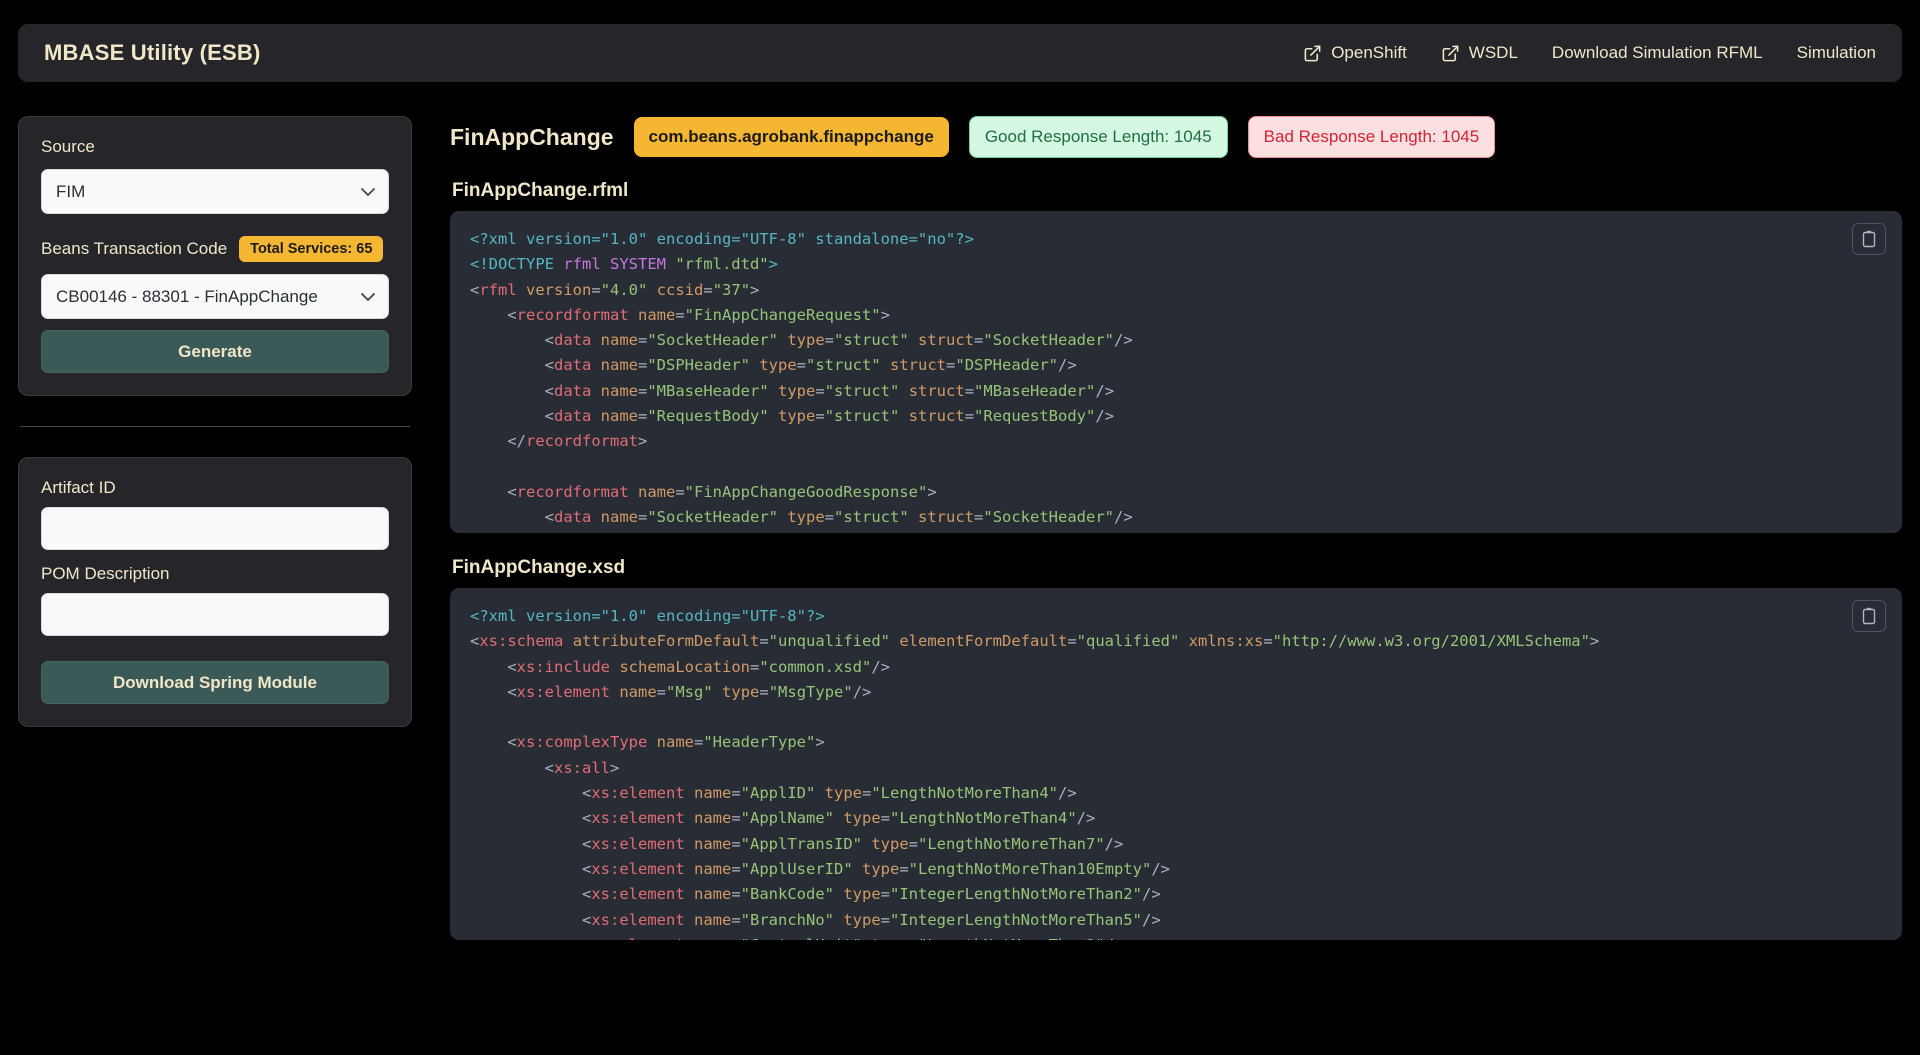 The width and height of the screenshot is (1920, 1055). I want to click on nav-link-simulation: Simulation, so click(1836, 53).